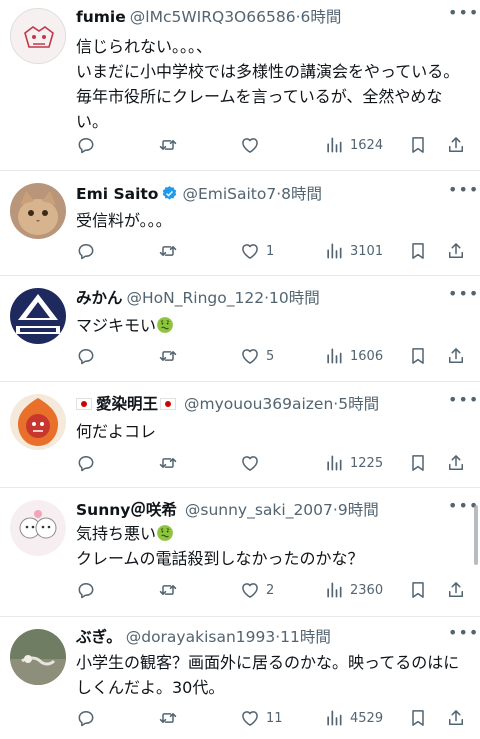  What do you see at coordinates (353, 356) in the screenshot?
I see `views-button: 1606` at bounding box center [353, 356].